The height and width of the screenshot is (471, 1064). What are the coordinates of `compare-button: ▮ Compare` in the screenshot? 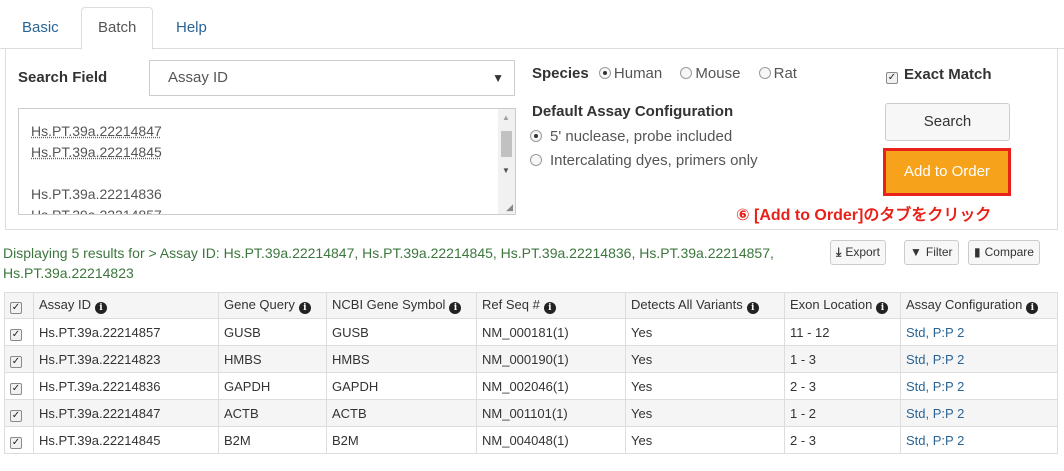 It's located at (1004, 252).